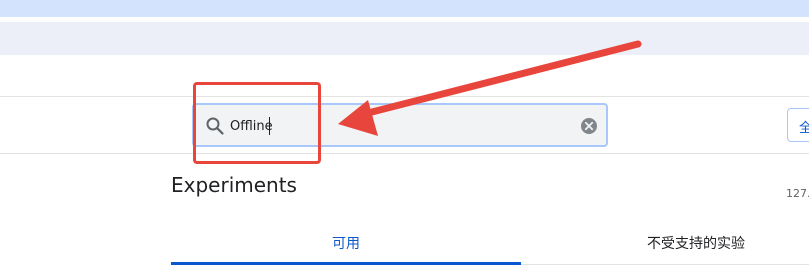 Image resolution: width=809 pixels, height=274 pixels. What do you see at coordinates (404, 38) in the screenshot?
I see `browser-toolbar-strip` at bounding box center [404, 38].